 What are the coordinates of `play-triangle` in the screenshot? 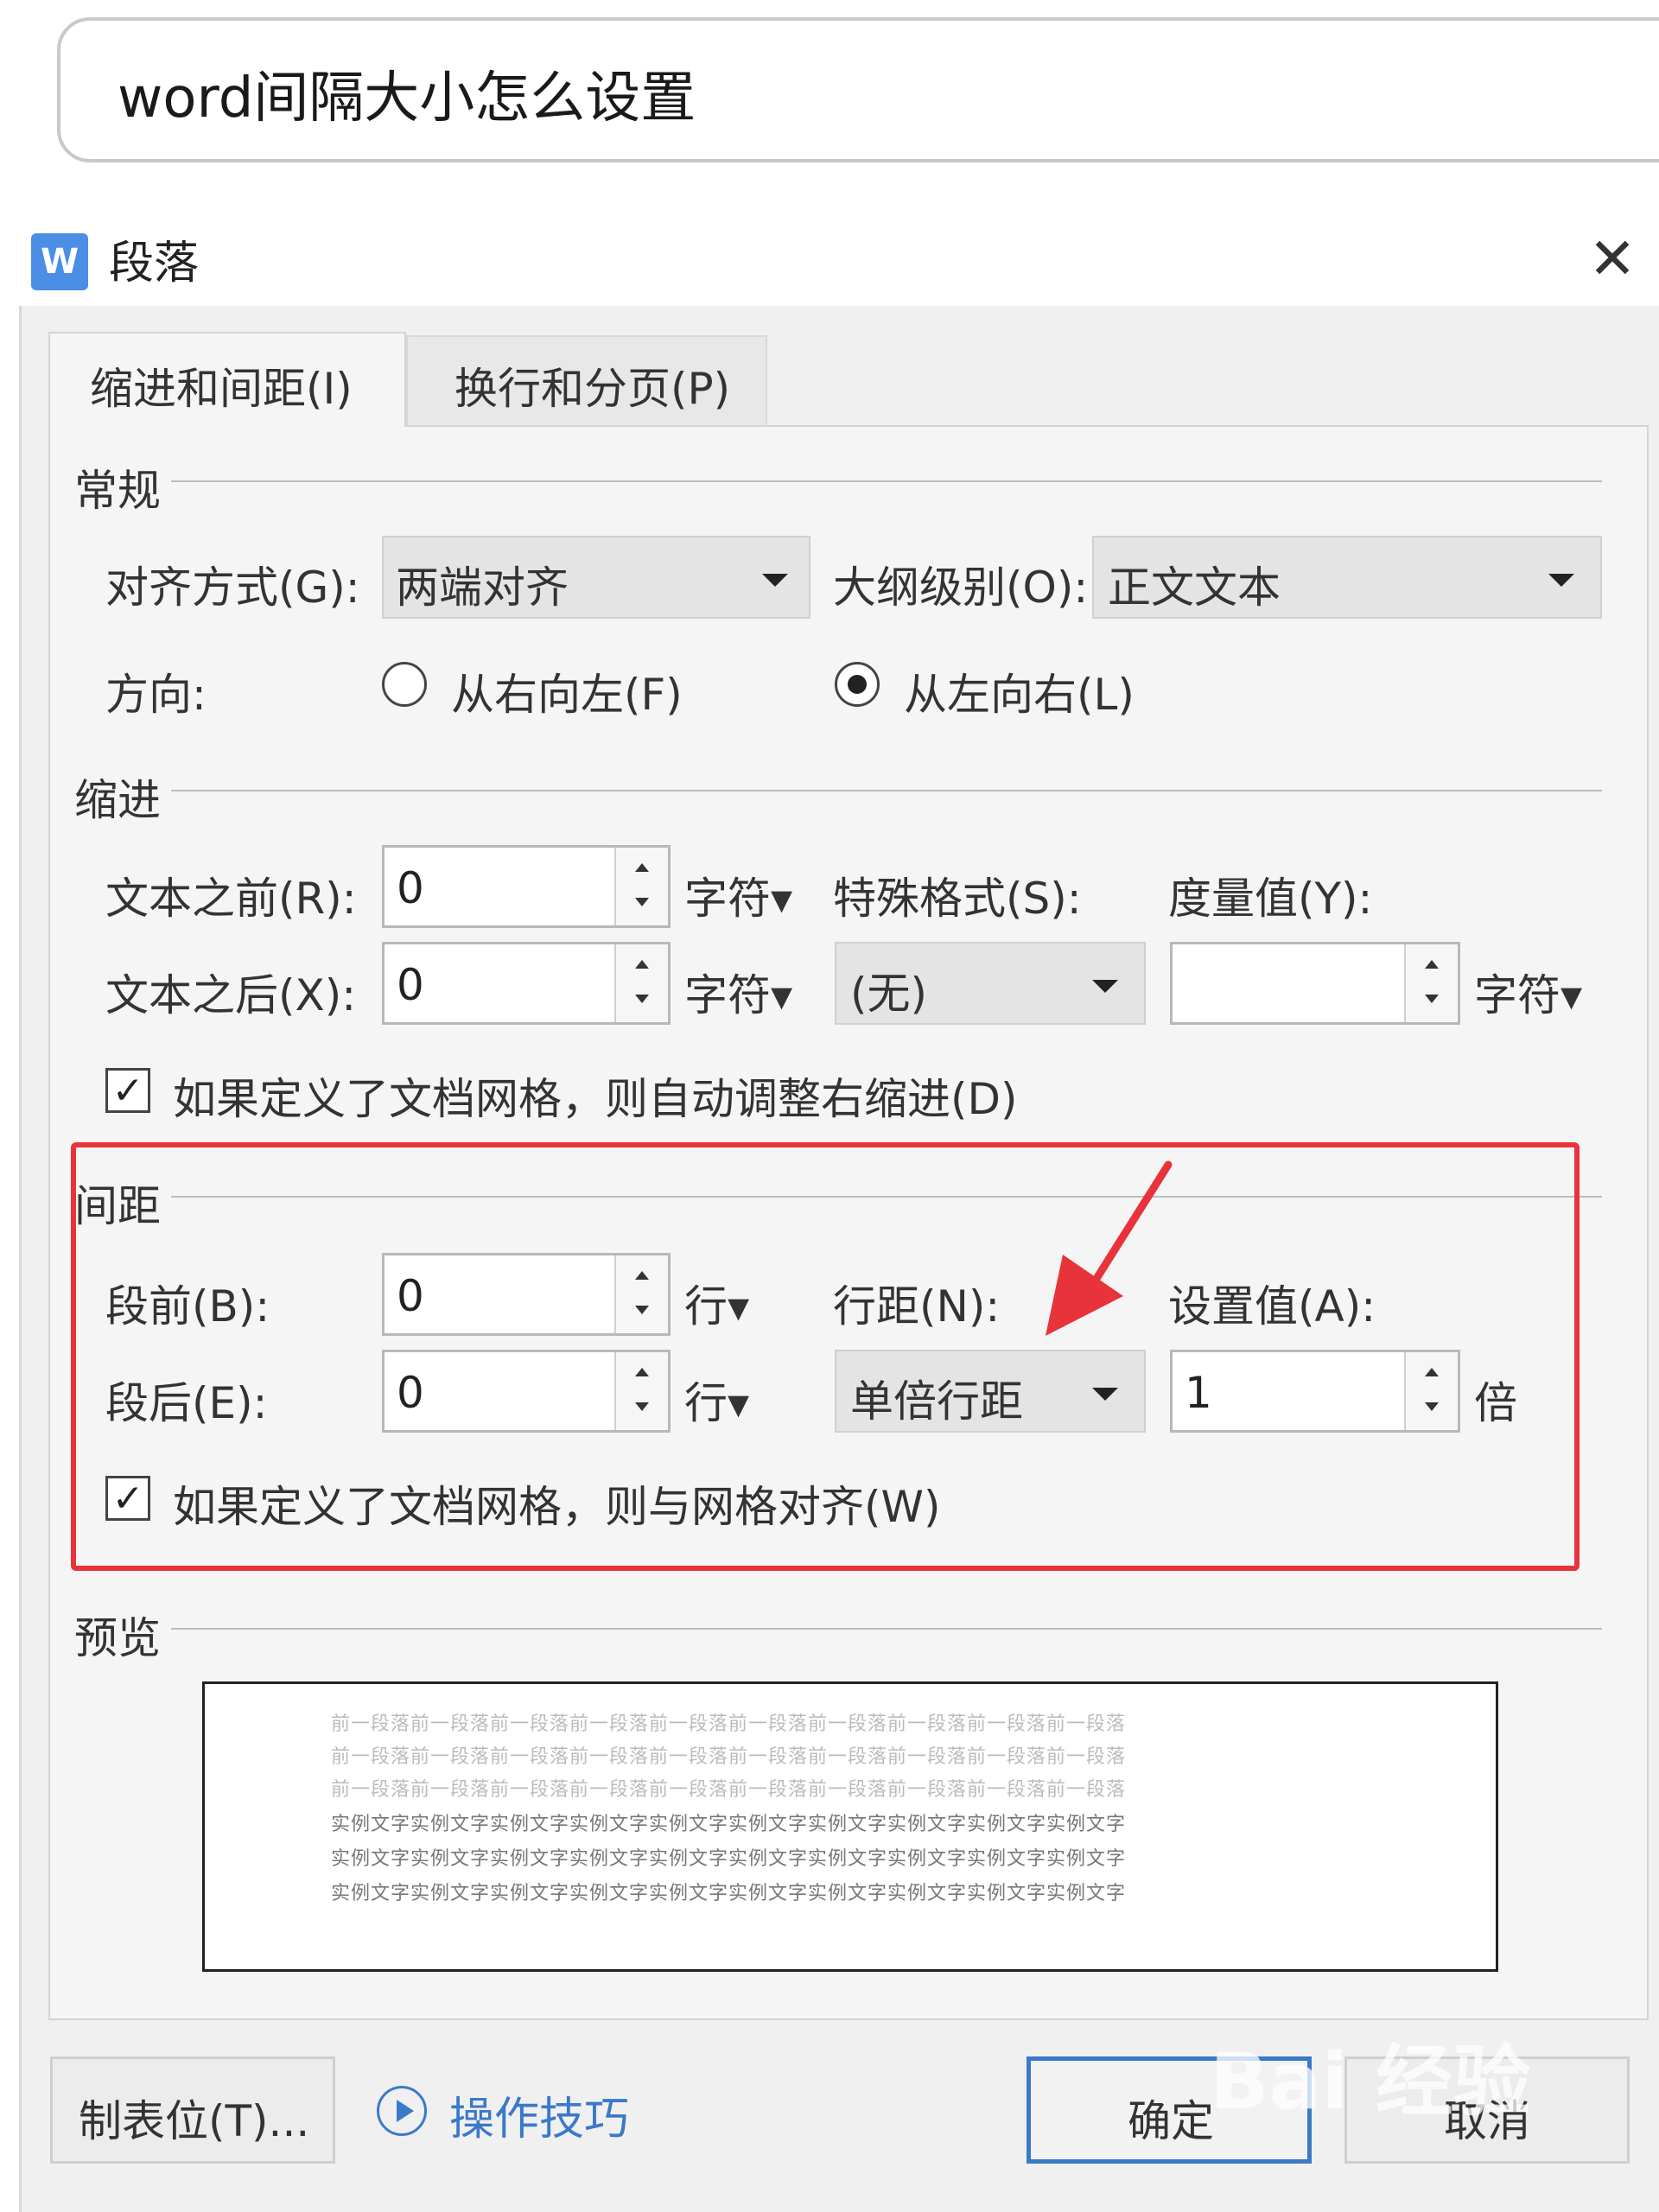 It's located at (405, 2111).